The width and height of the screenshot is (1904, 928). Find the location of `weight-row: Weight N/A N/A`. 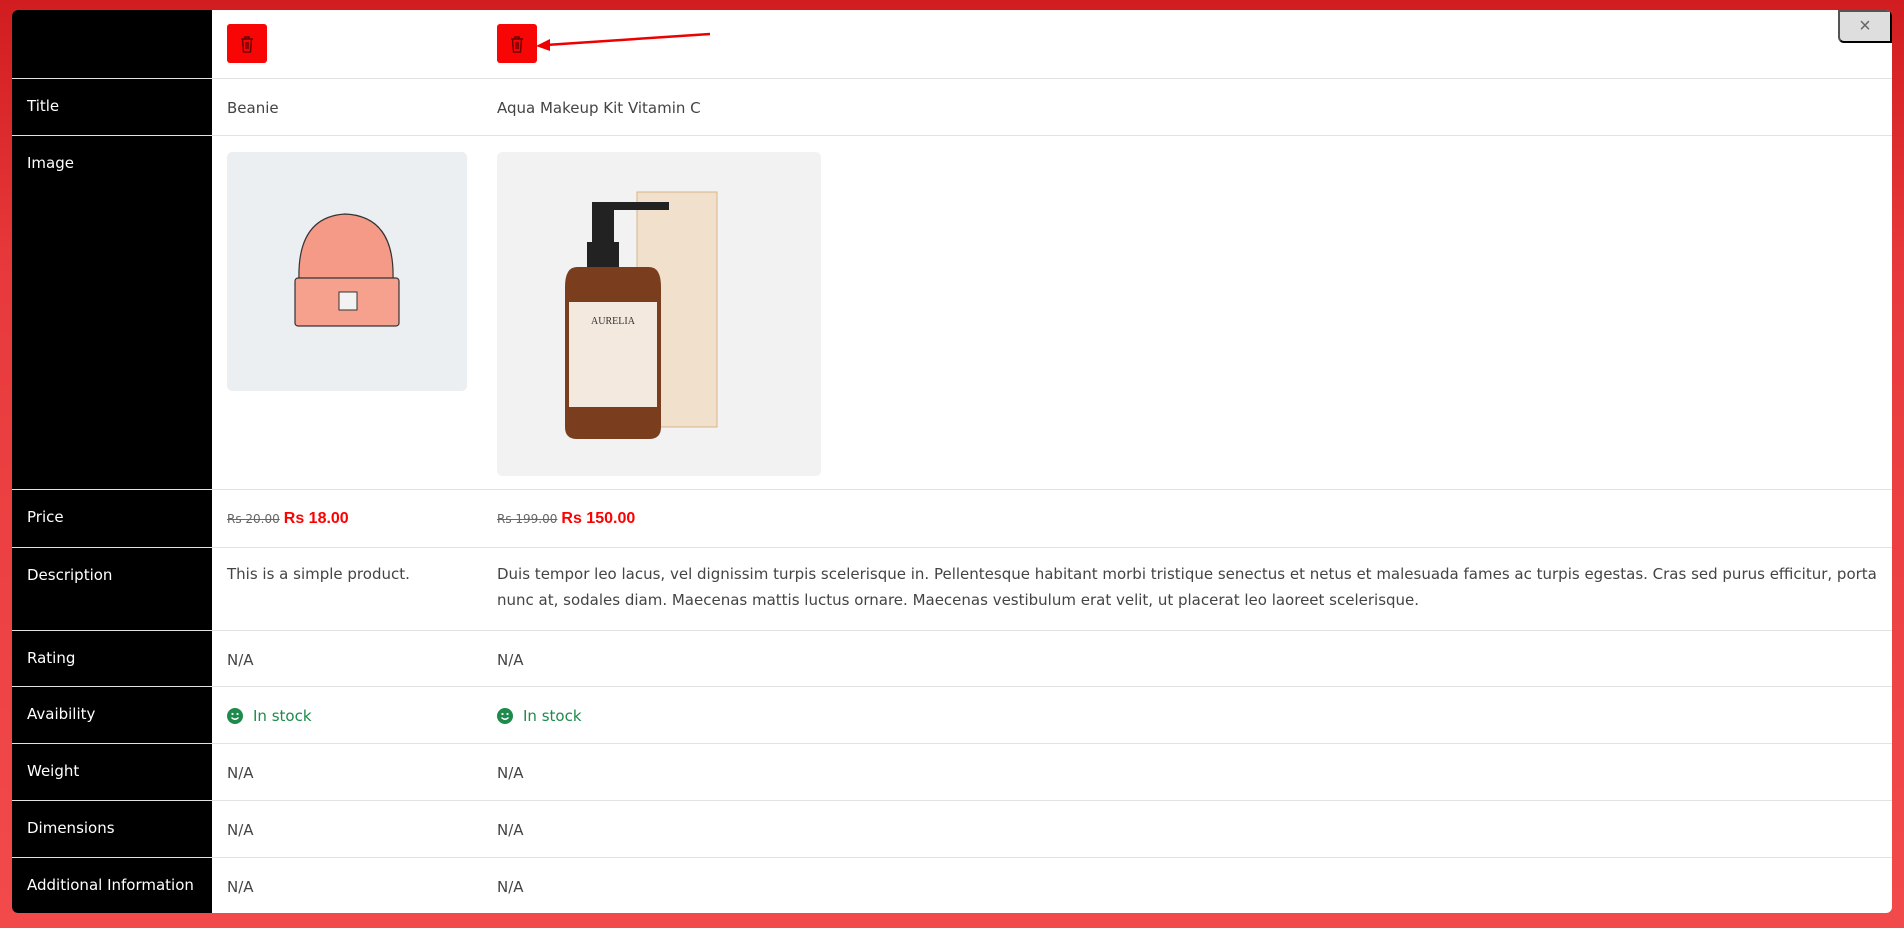

weight-row: Weight N/A N/A is located at coordinates (952, 772).